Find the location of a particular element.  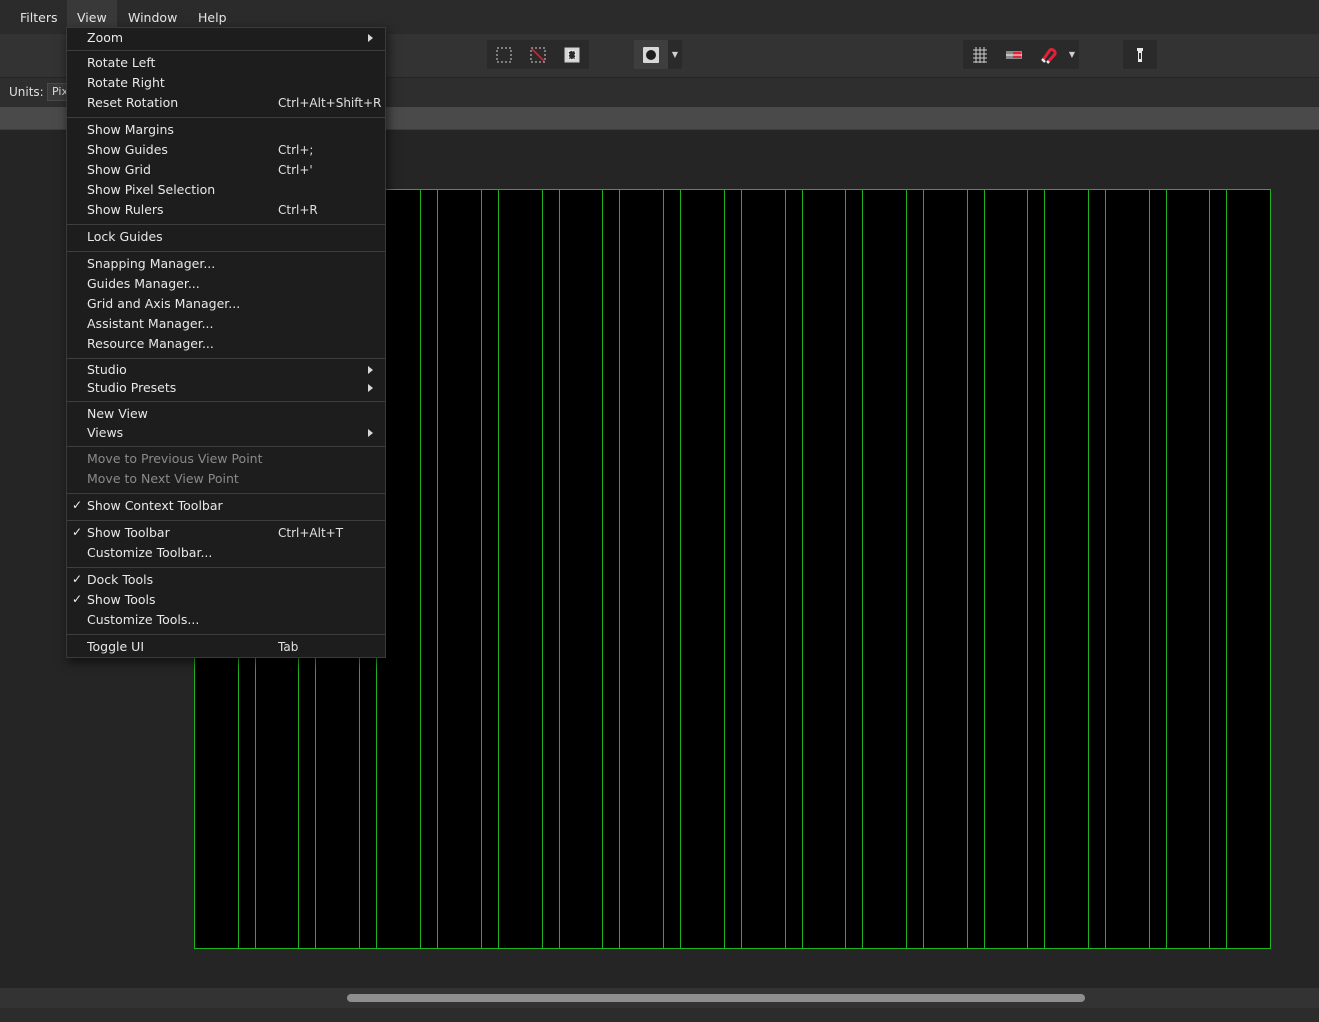

menu-item-lock-guides: Lock Guides is located at coordinates (226, 237).